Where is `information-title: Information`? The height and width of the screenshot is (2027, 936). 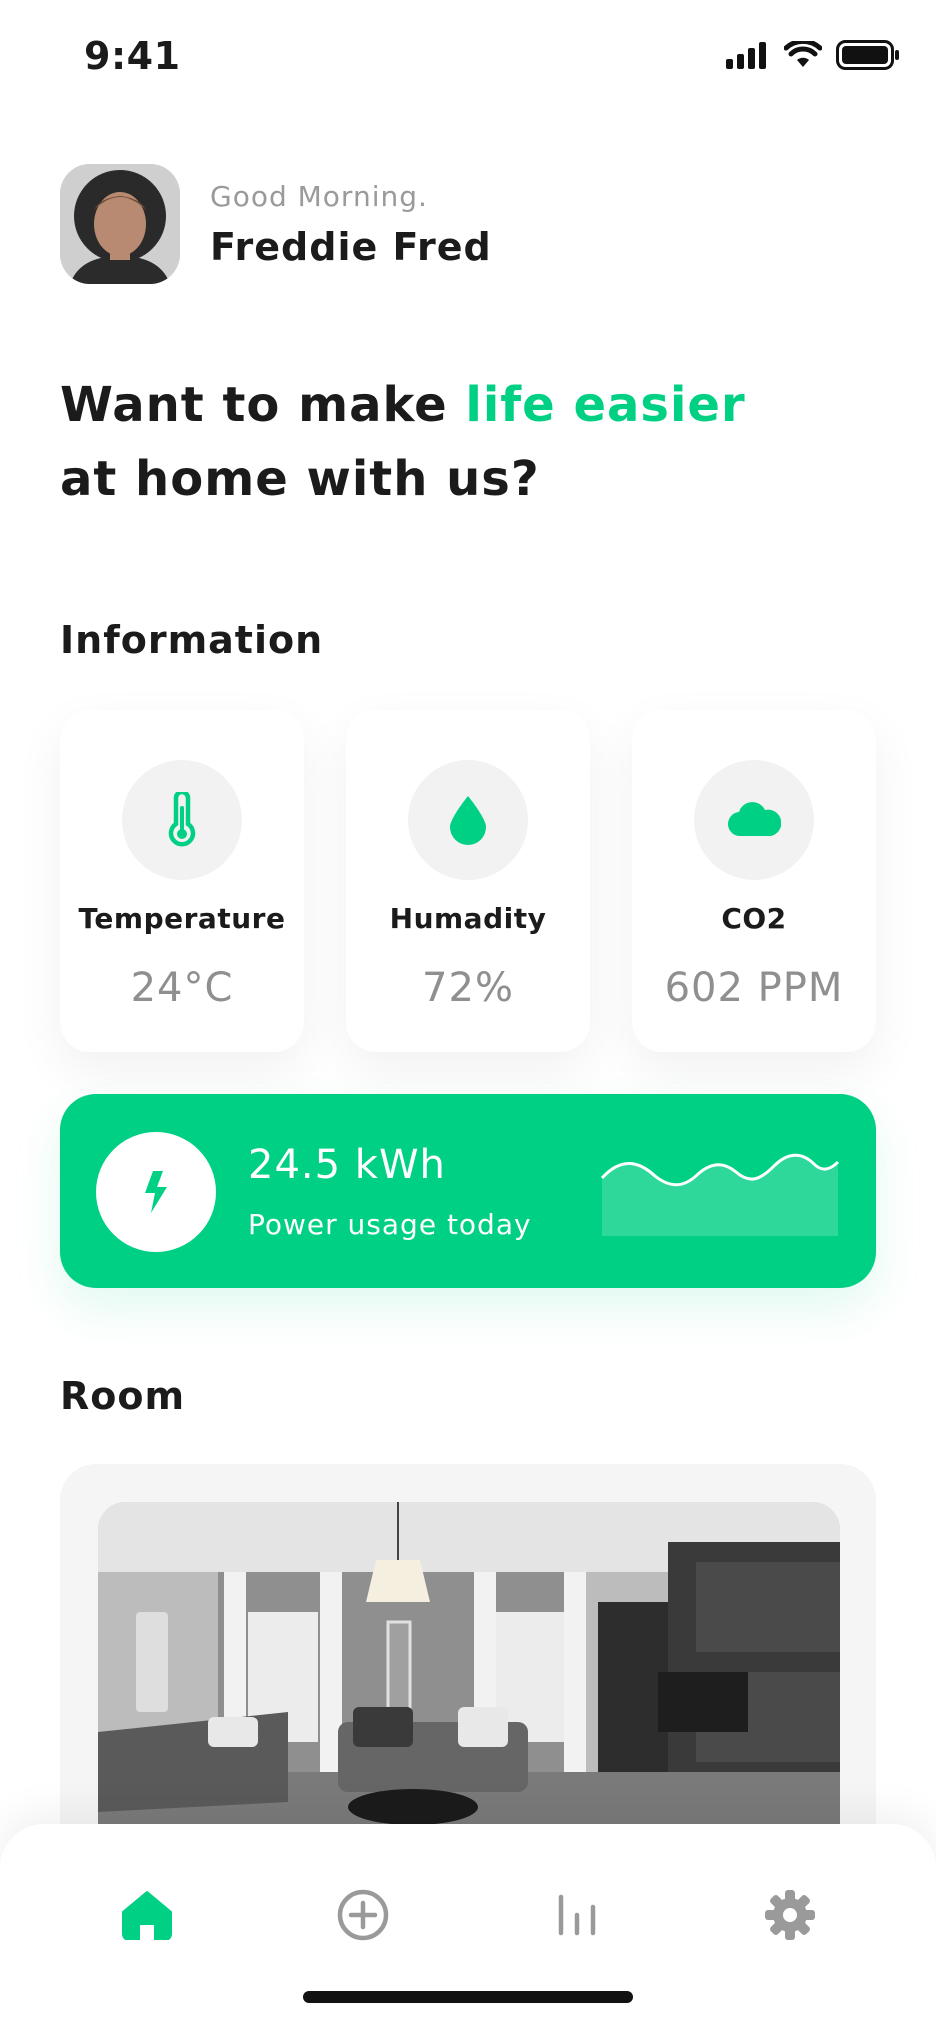
information-title: Information is located at coordinates (192, 640).